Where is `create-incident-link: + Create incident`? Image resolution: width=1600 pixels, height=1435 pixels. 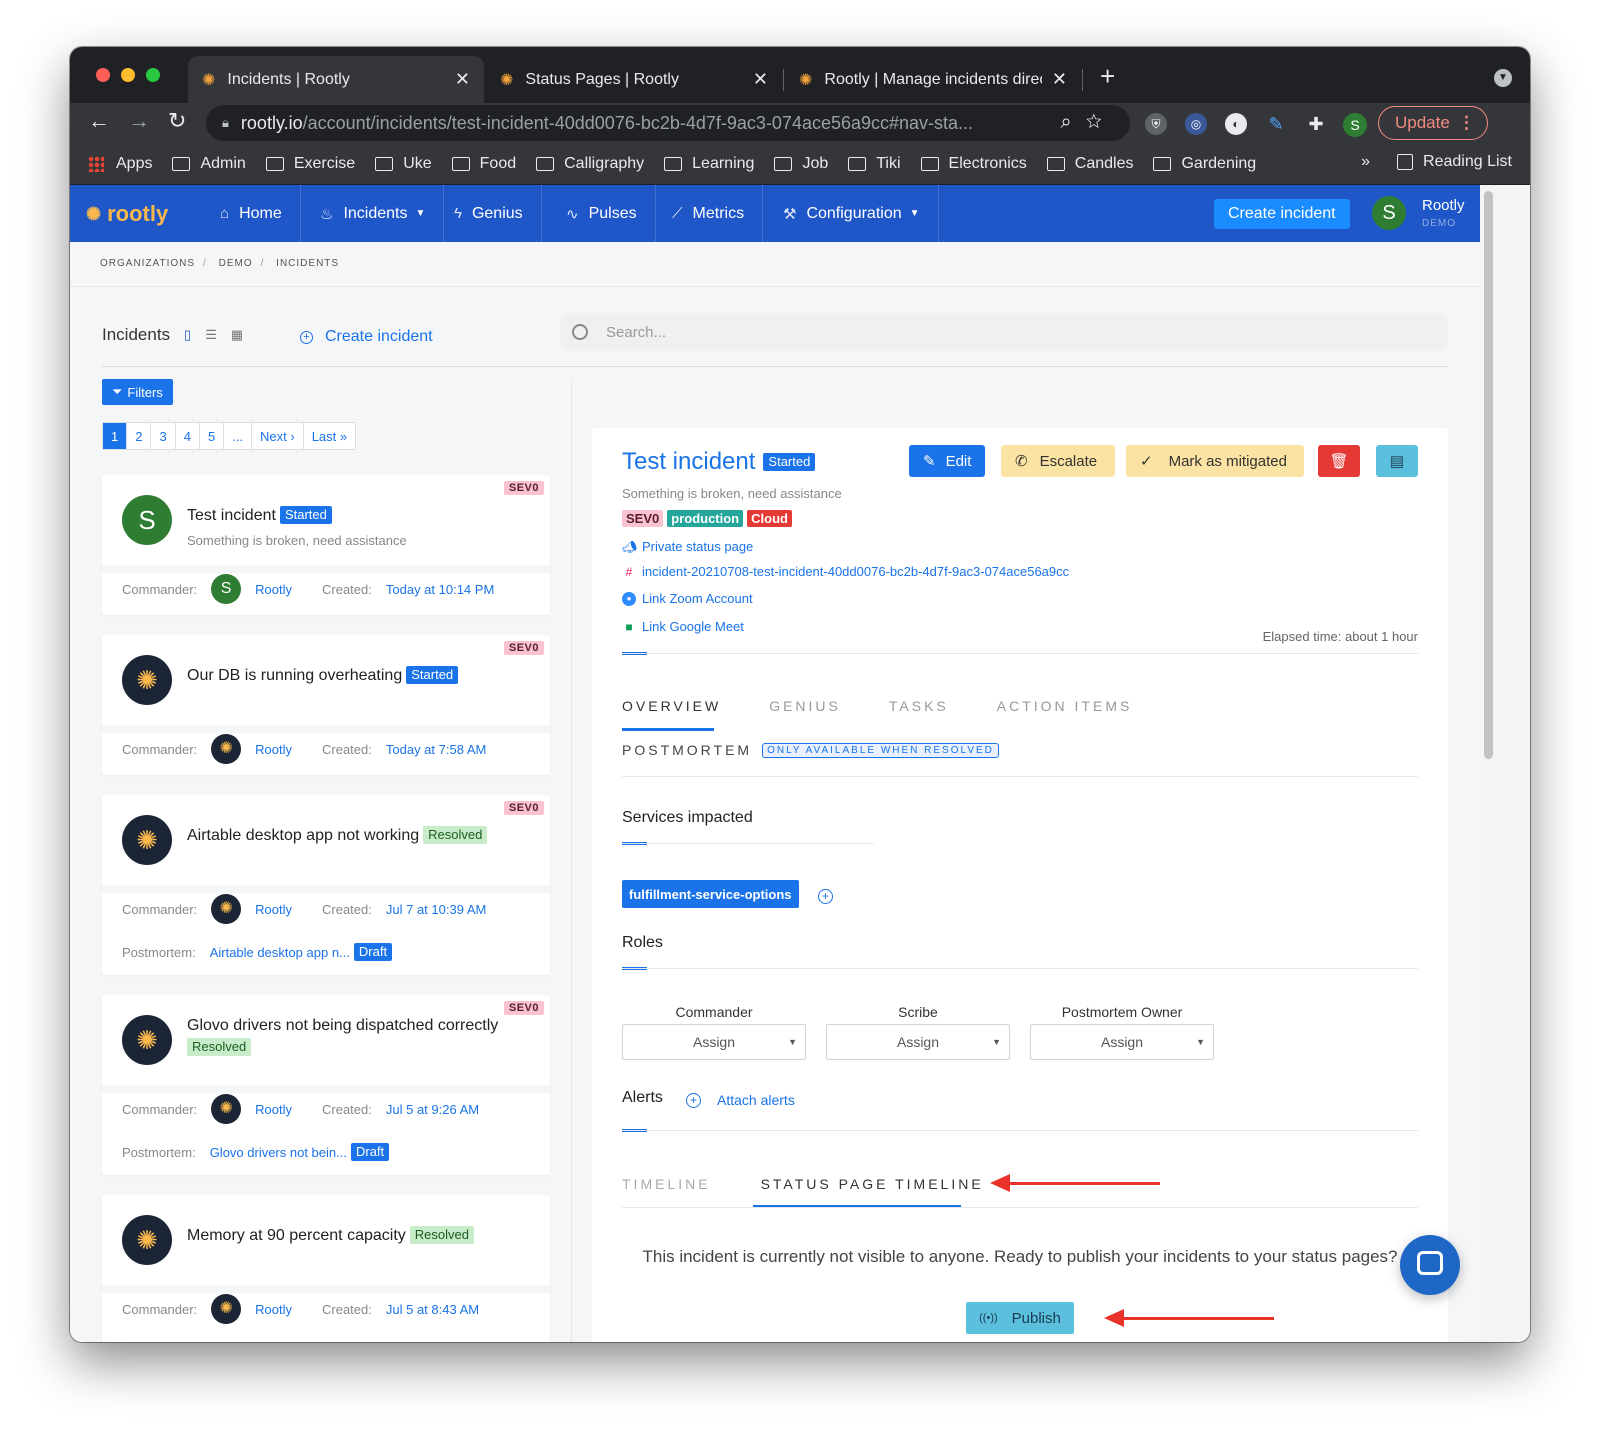
create-incident-link: + Create incident is located at coordinates (366, 337).